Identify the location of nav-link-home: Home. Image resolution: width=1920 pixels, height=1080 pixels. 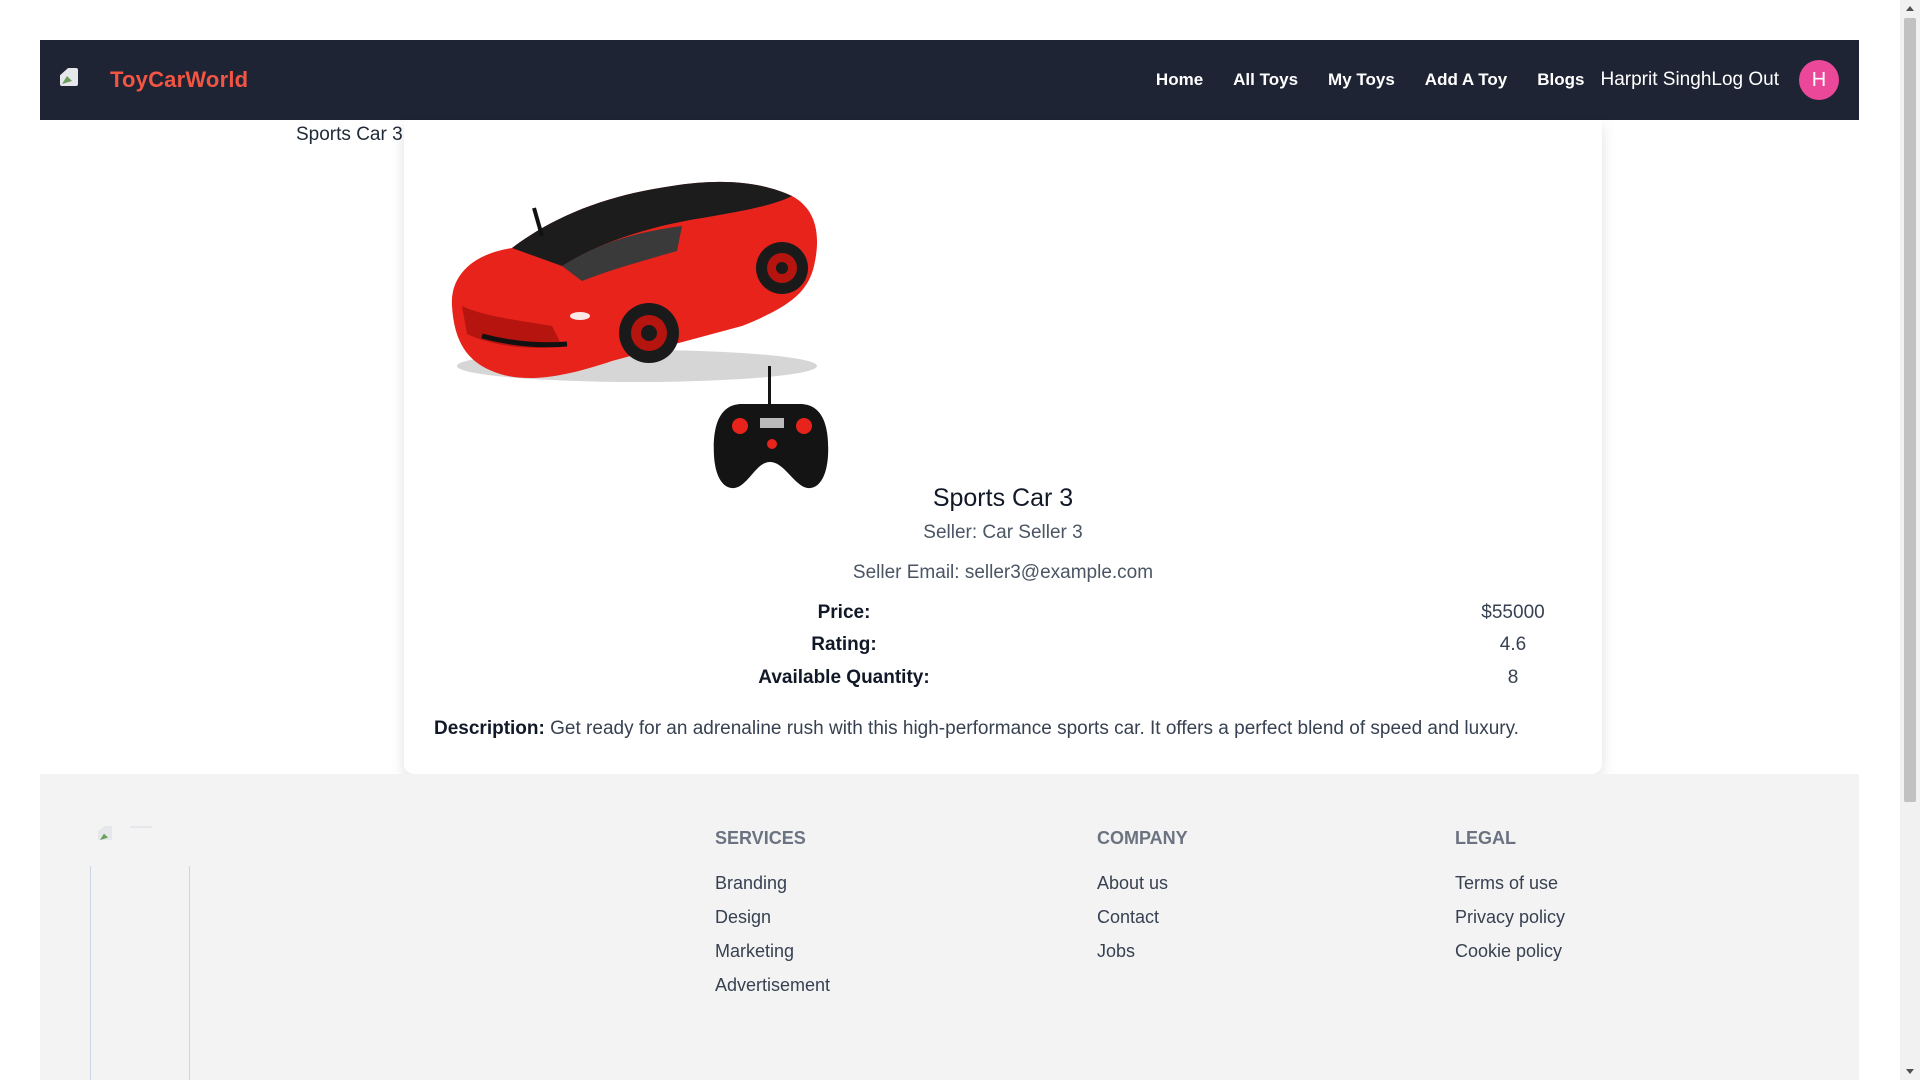
(1179, 80).